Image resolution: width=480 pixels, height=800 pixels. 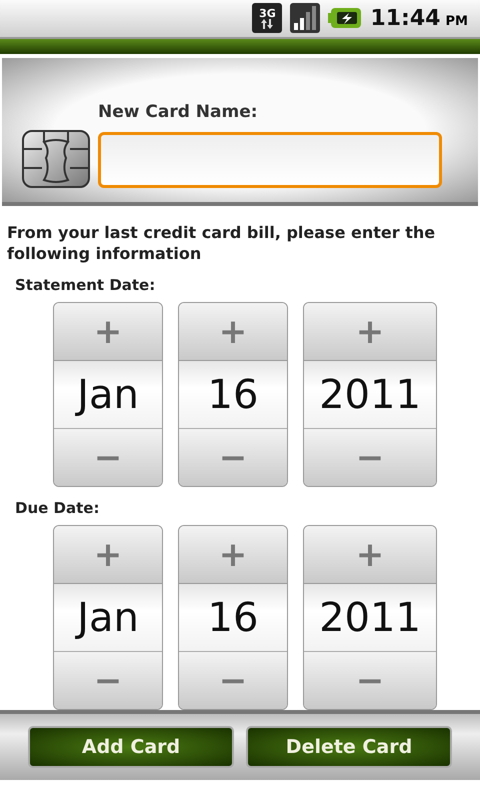 What do you see at coordinates (85, 285) in the screenshot?
I see `date-label: Statement Date:` at bounding box center [85, 285].